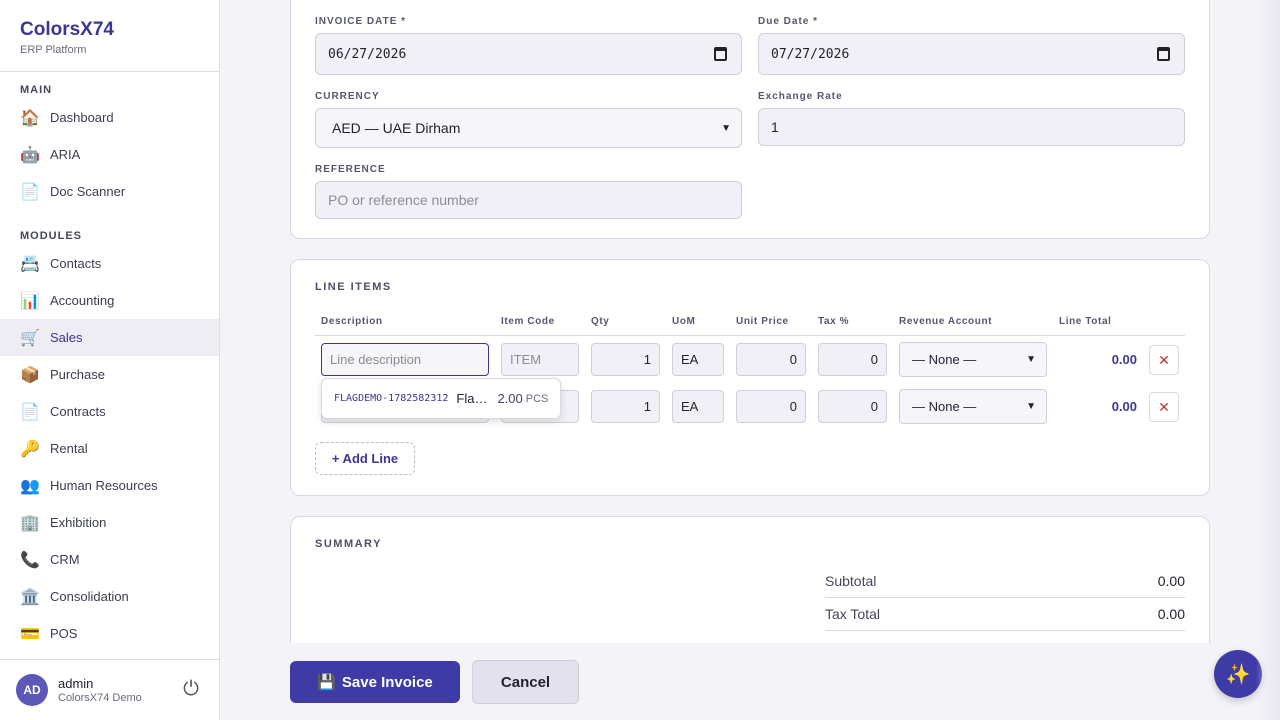  What do you see at coordinates (526, 359) in the screenshot?
I see `item-code-placeholder: ITEM` at bounding box center [526, 359].